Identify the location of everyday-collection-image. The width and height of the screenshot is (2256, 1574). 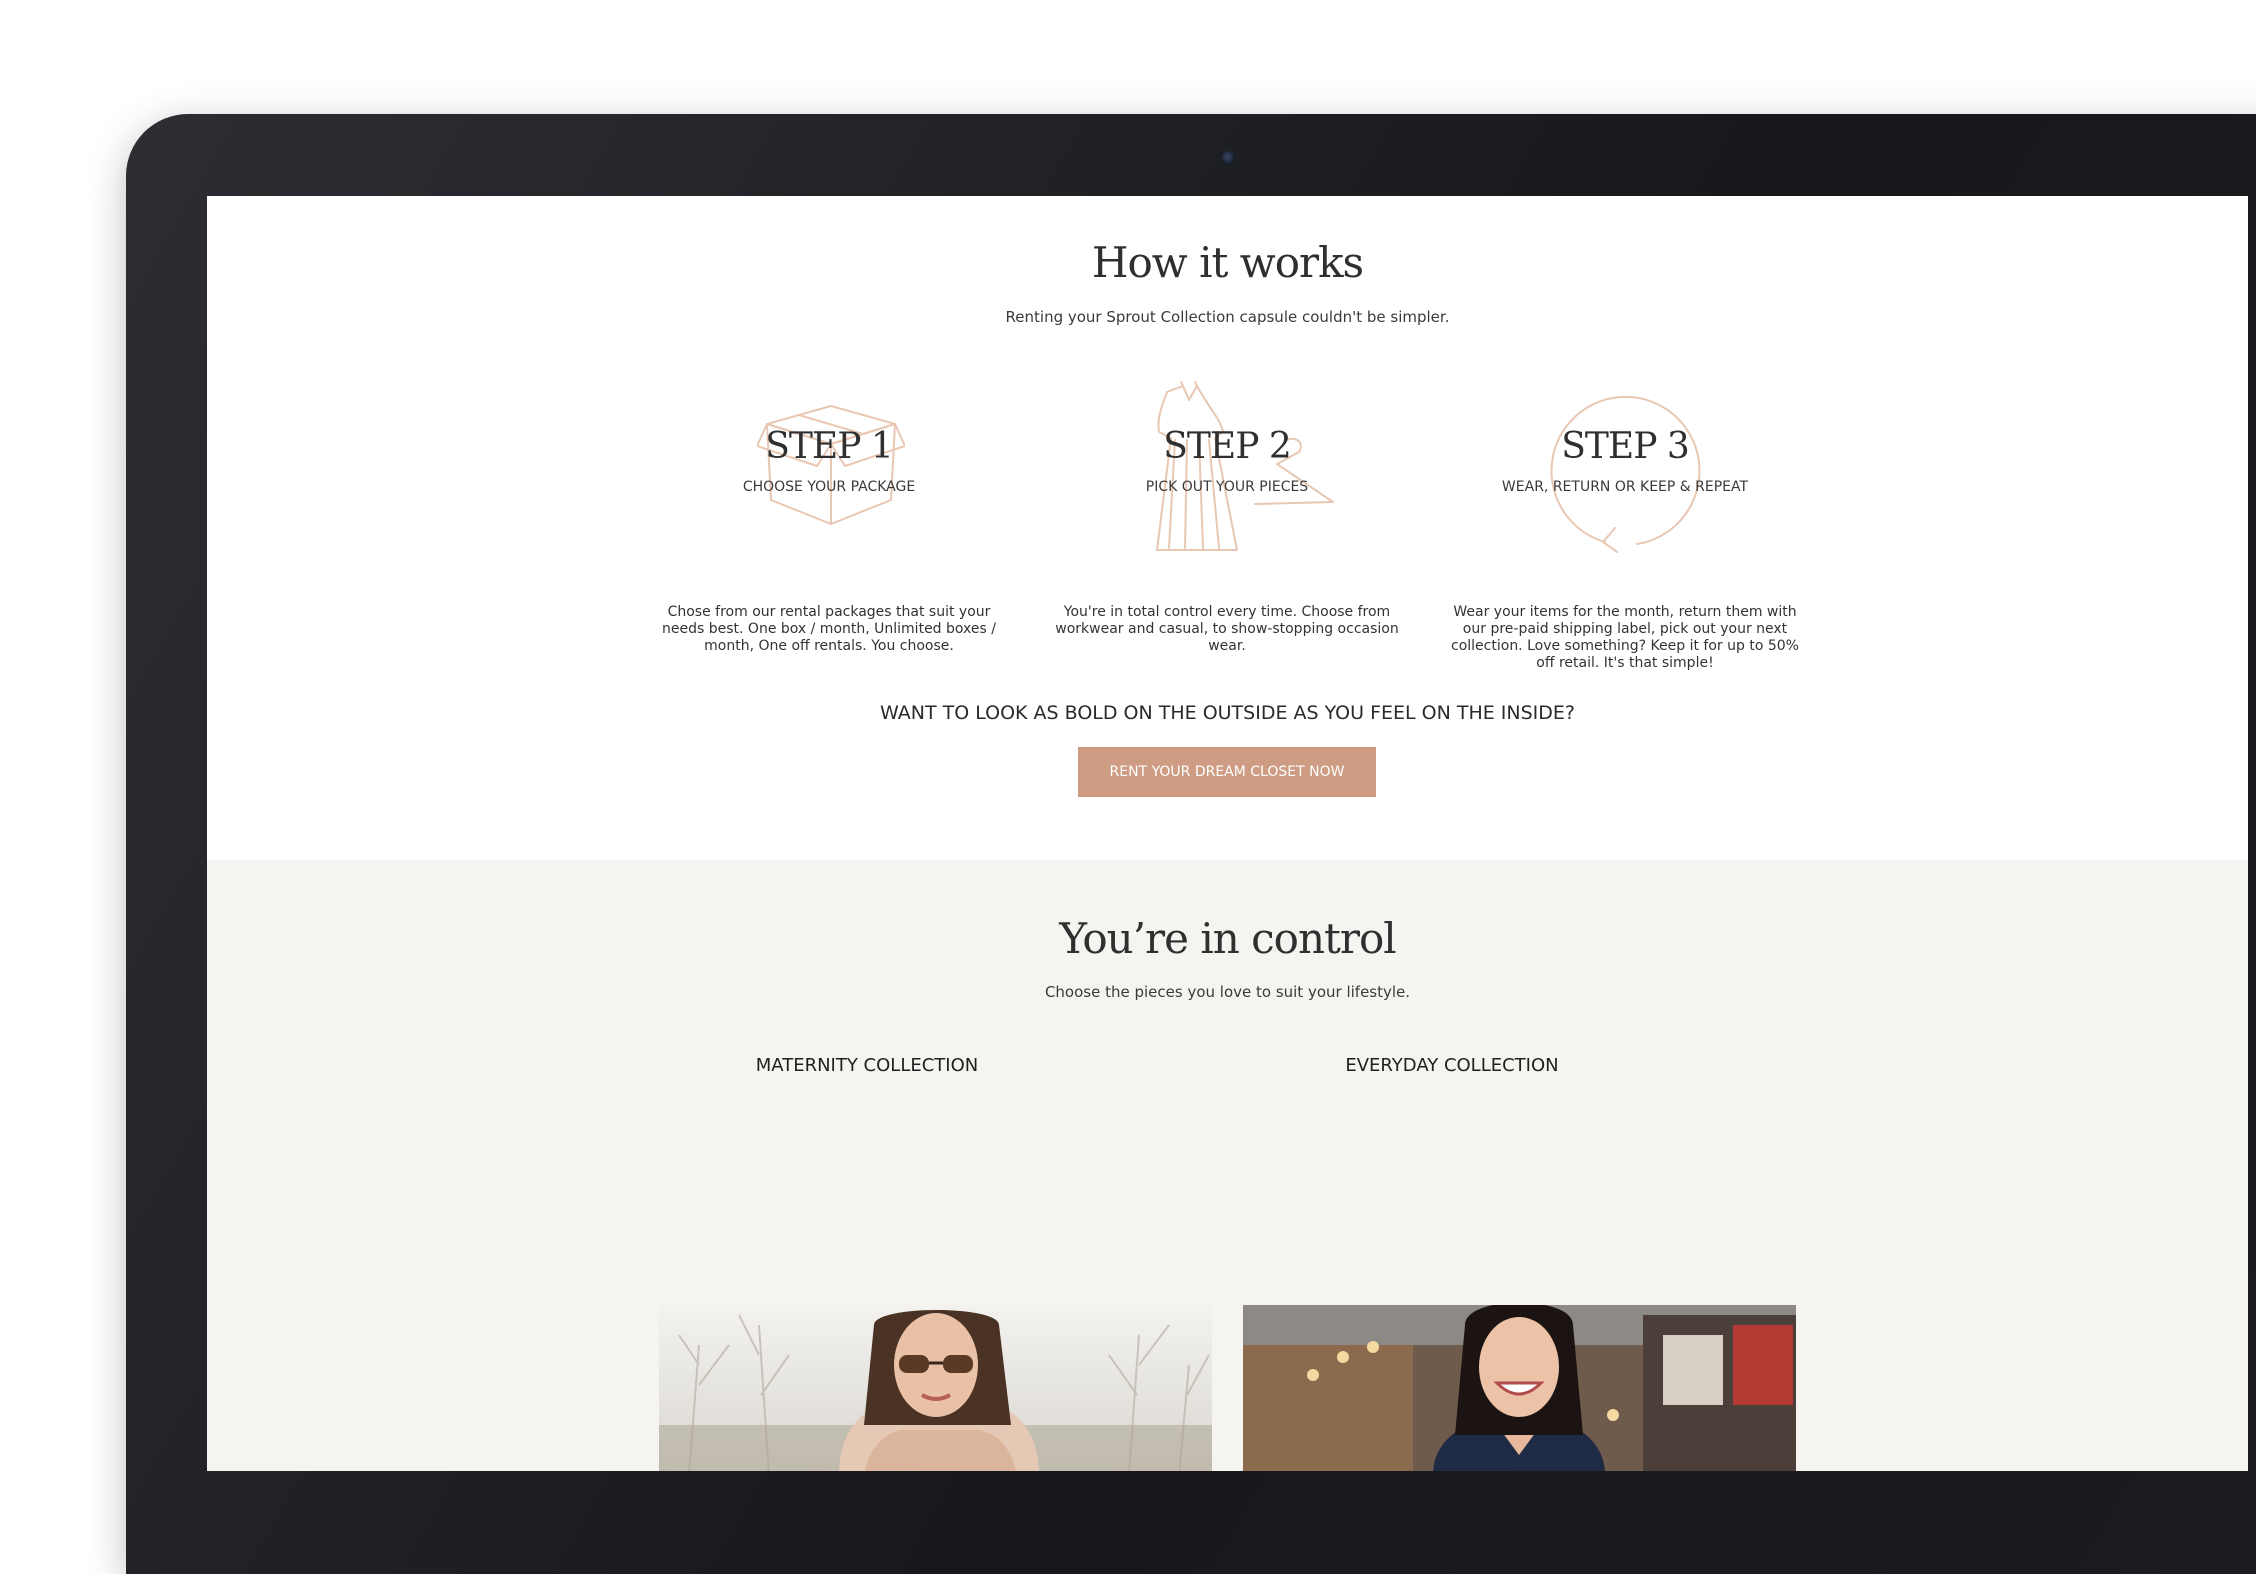
(1519, 1388).